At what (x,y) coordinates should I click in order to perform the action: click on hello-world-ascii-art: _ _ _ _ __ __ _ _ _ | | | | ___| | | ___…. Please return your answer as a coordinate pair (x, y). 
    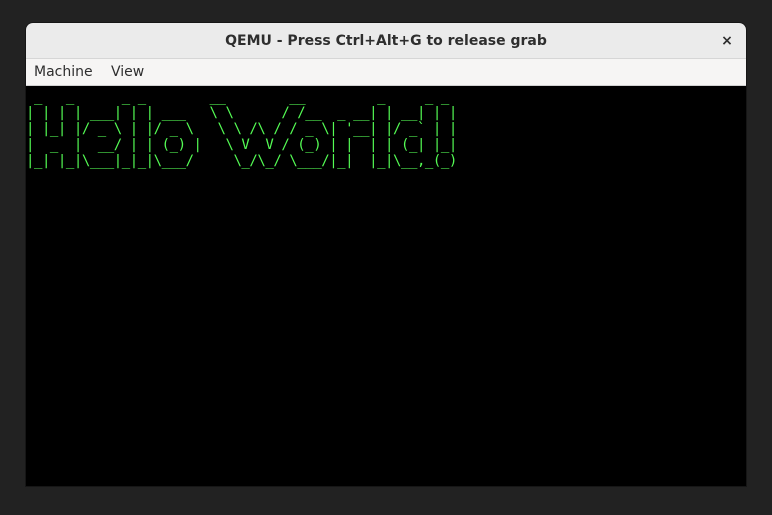
    Looking at the image, I should click on (241, 129).